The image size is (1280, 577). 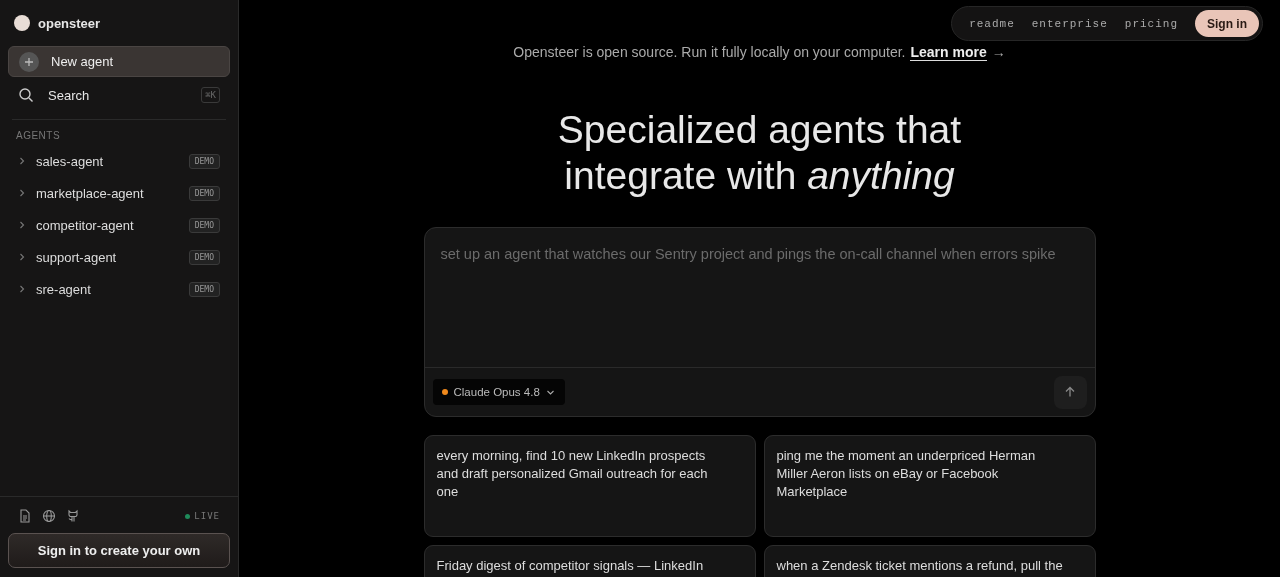 I want to click on plus-icon, so click(x=29, y=61).